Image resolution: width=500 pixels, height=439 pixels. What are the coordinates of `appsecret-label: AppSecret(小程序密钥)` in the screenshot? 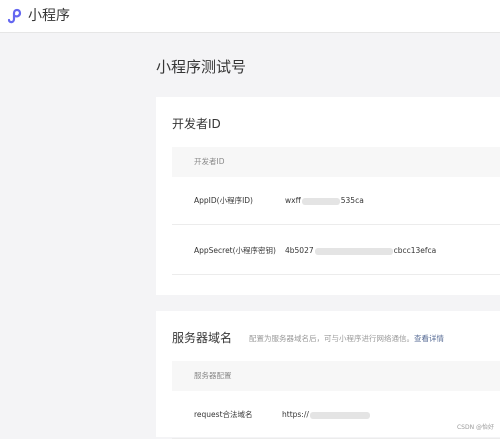 It's located at (235, 251).